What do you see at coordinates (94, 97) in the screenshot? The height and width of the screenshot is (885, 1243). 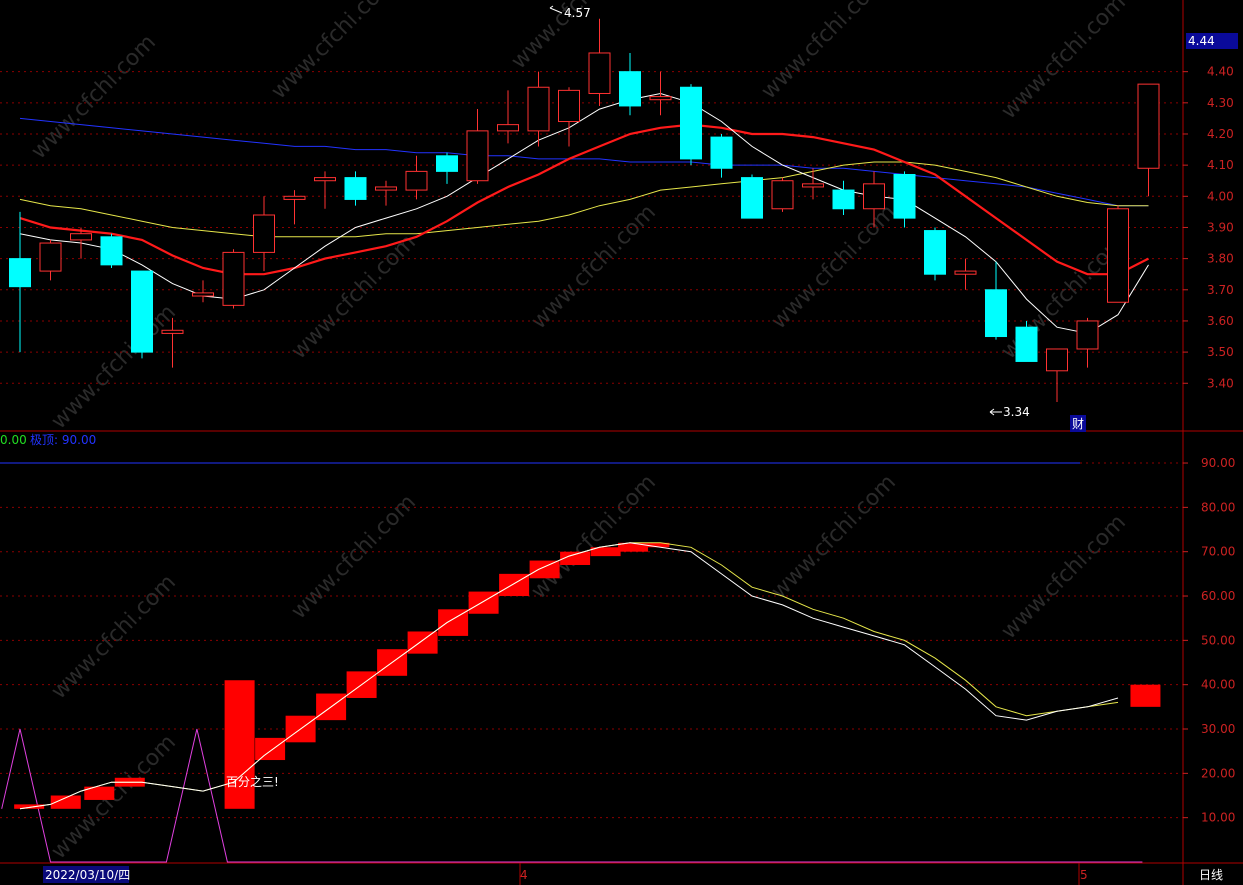 I see `watermark-0: www.cfchi.com` at bounding box center [94, 97].